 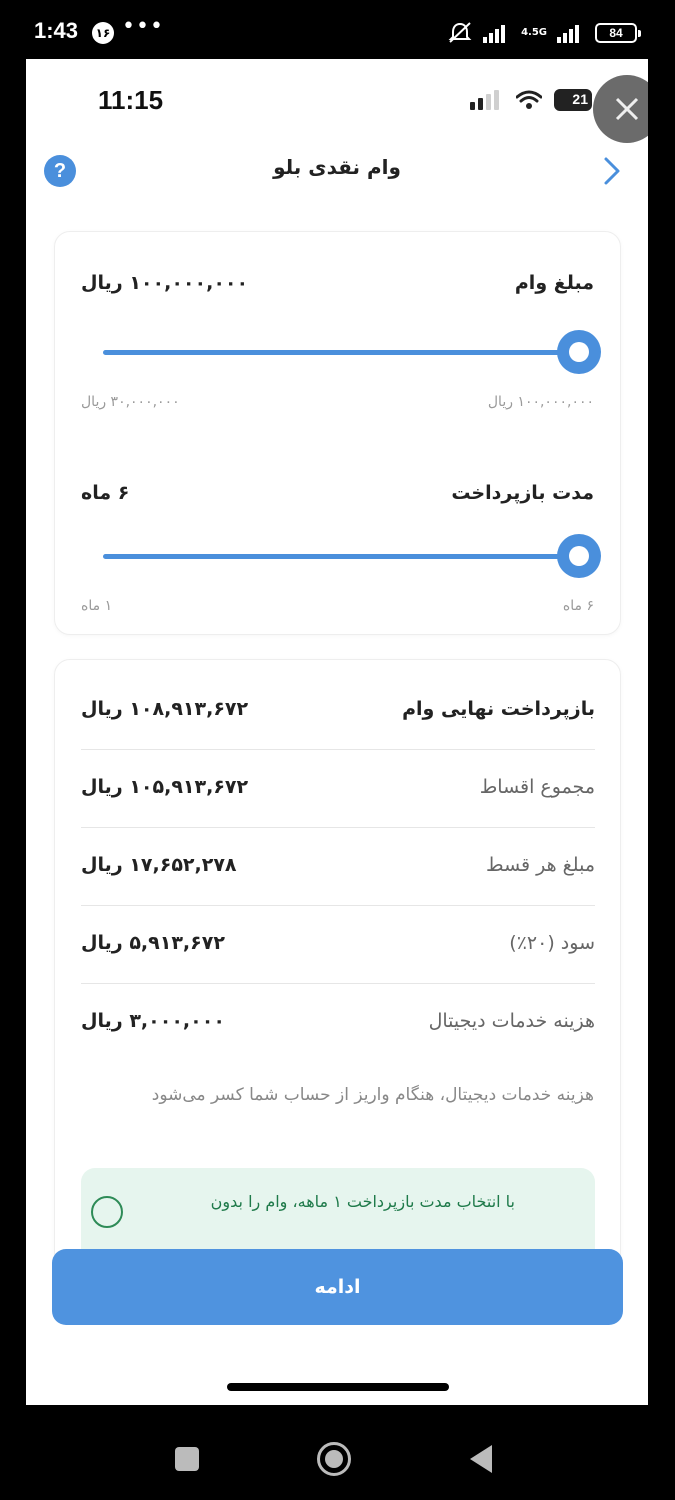 I want to click on repayment-period-label: مدت بازپرداخت, so click(x=522, y=493).